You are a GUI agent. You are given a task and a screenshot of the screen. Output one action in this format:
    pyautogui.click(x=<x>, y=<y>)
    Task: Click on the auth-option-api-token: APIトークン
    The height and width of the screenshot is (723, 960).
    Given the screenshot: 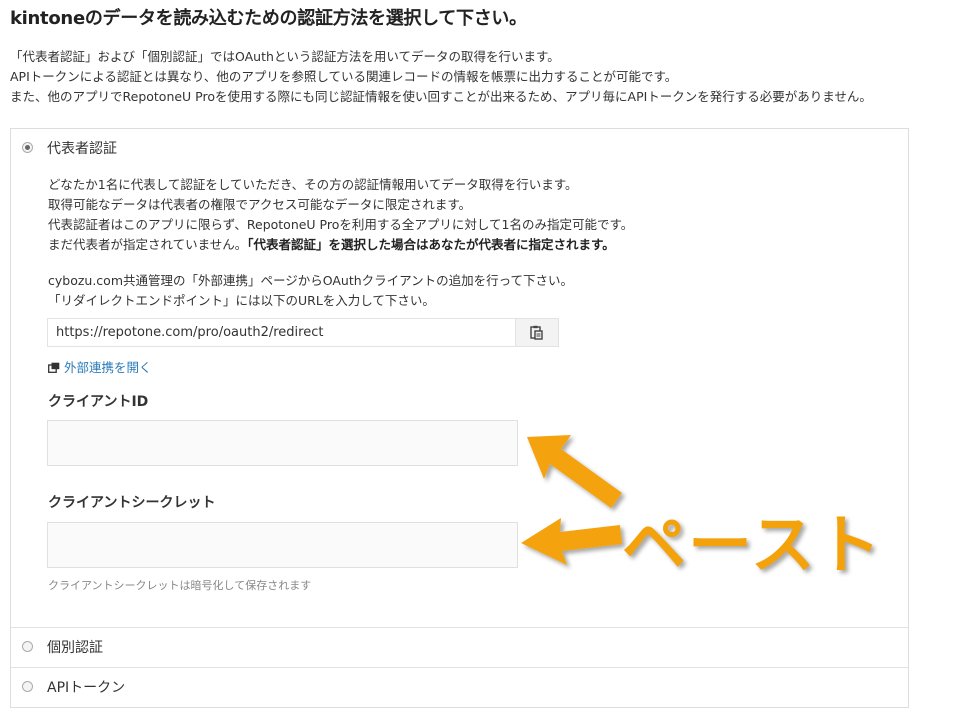 What is the action you would take?
    pyautogui.click(x=459, y=687)
    